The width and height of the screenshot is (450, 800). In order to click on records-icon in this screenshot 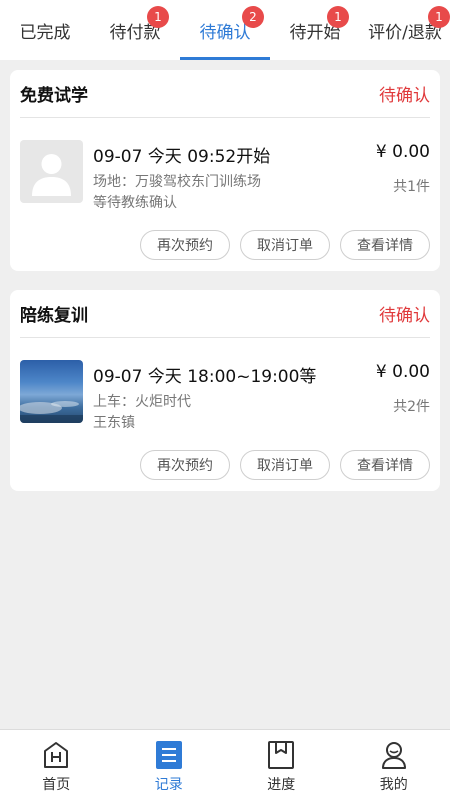, I will do `click(168, 755)`.